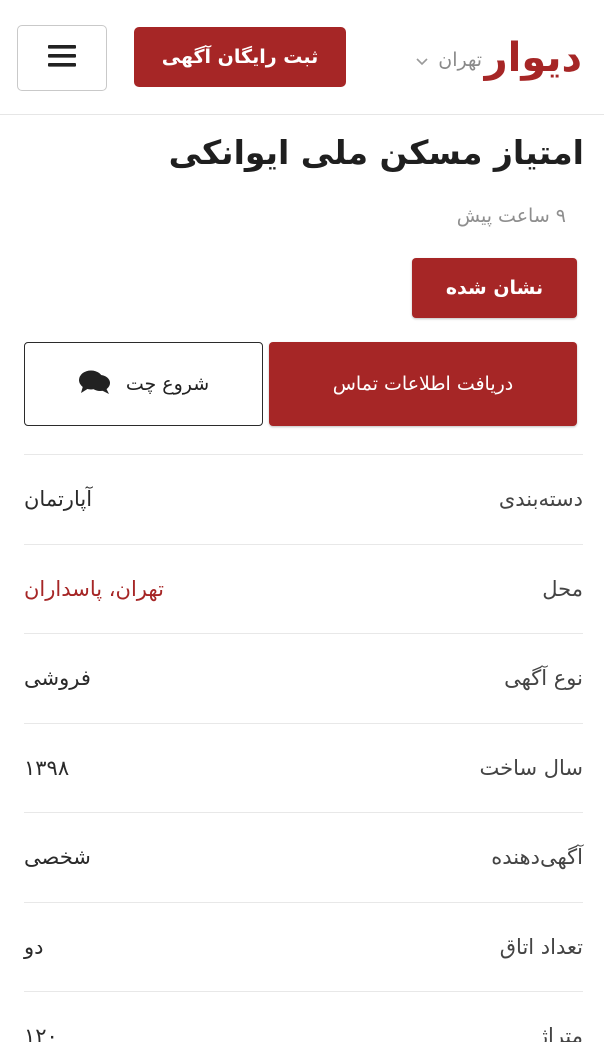  I want to click on detail-label: تعداد اتاق, so click(541, 946).